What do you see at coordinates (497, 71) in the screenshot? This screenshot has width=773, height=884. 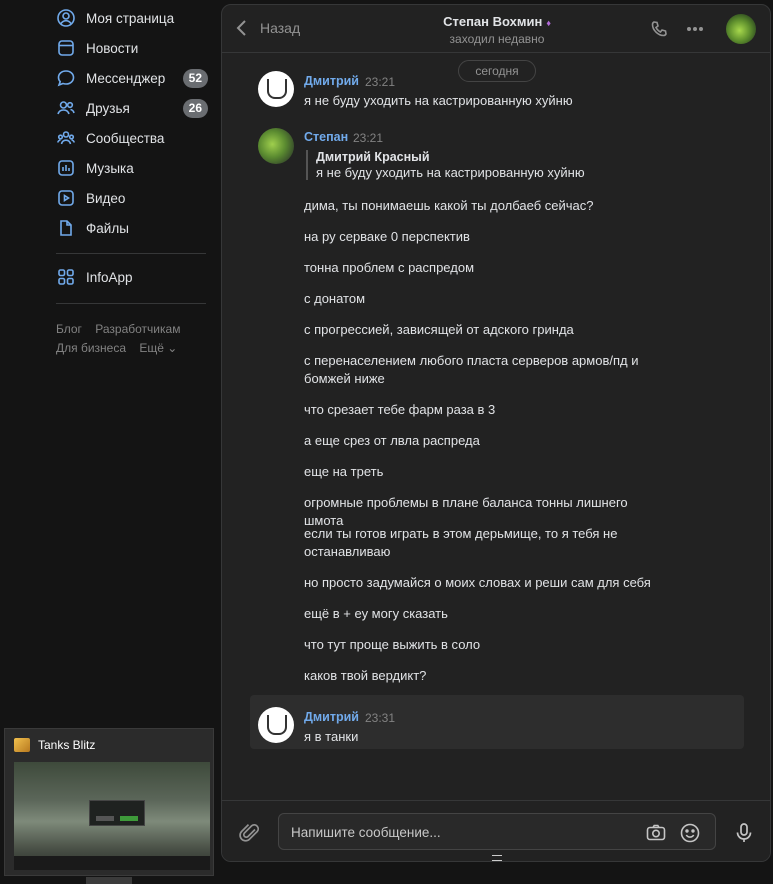 I see `date-separator: сегодня` at bounding box center [497, 71].